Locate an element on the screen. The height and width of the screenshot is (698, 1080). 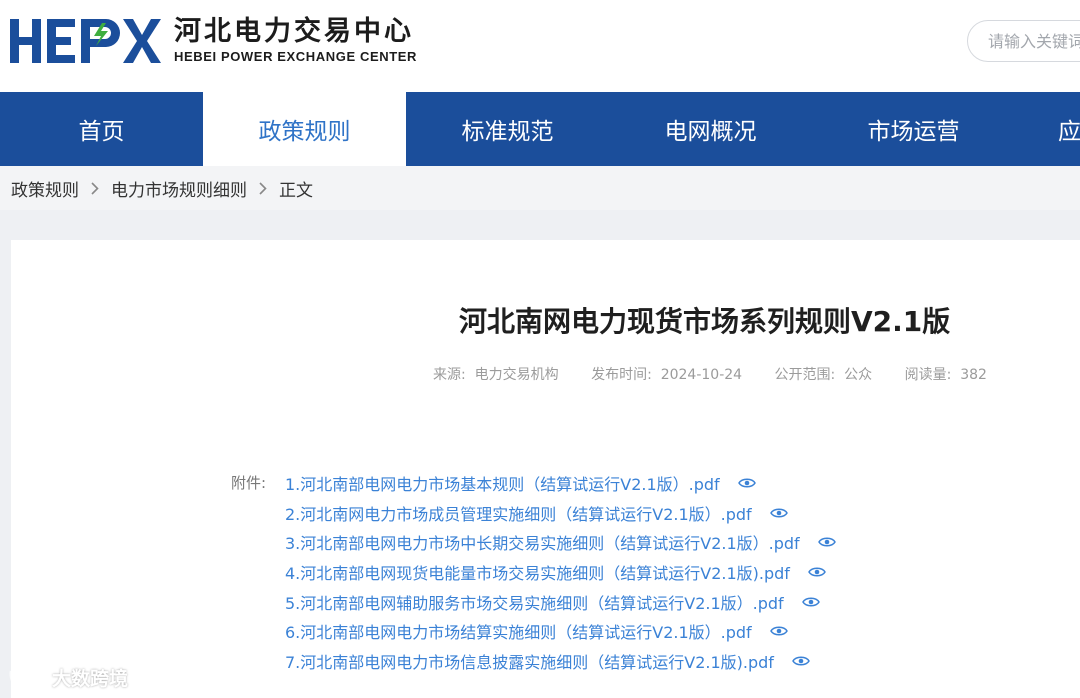
site-logo: 河北电力交易中心 HEBEI POWER EXCHANGE CENTER is located at coordinates (213, 41).